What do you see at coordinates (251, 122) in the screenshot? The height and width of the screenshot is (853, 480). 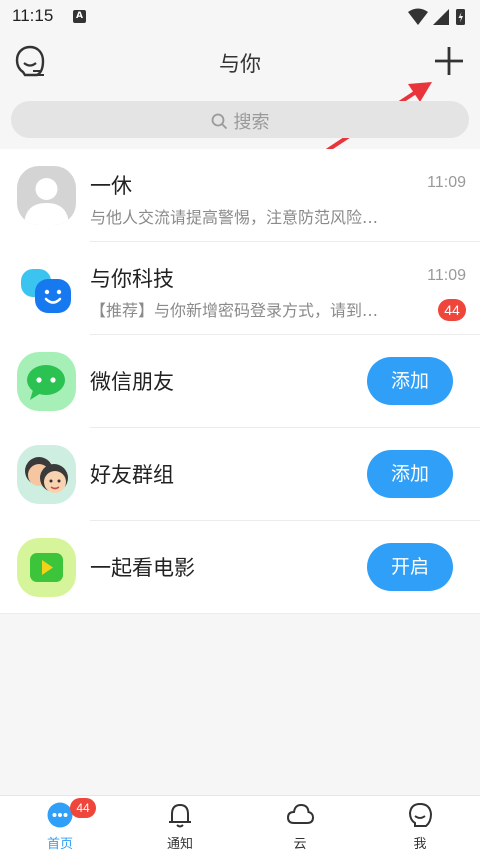 I see `search-placeholder: 搜索` at bounding box center [251, 122].